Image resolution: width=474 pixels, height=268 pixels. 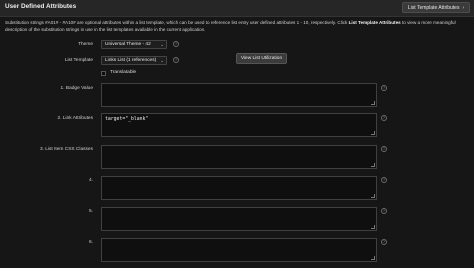 I want to click on attribute-4-textarea, so click(x=239, y=188).